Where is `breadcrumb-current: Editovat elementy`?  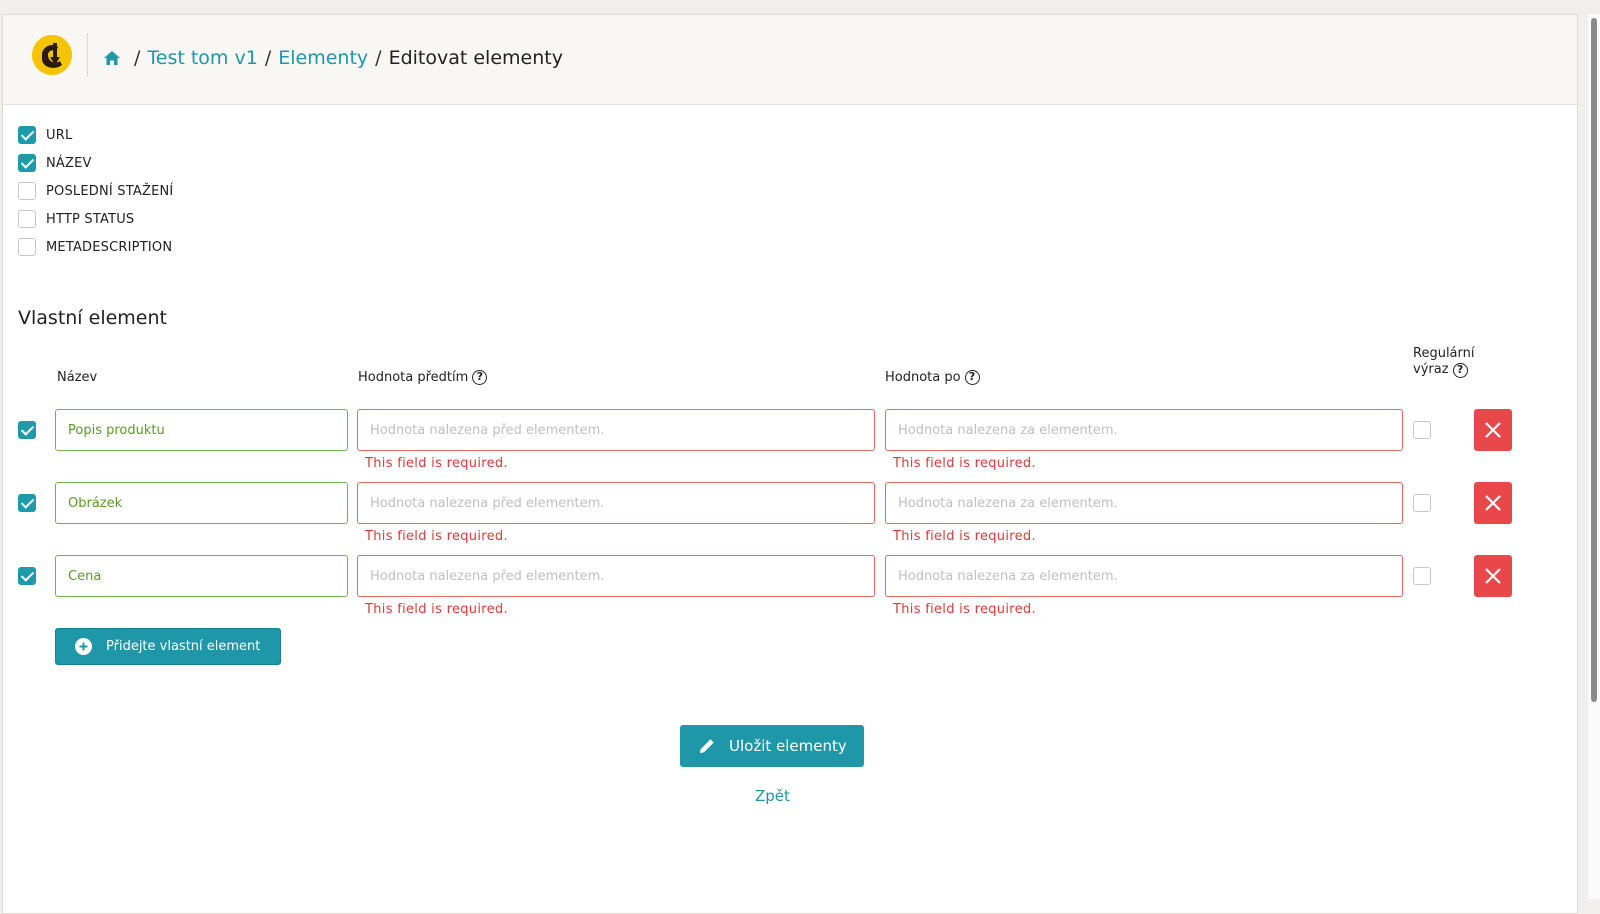 breadcrumb-current: Editovat elementy is located at coordinates (475, 58).